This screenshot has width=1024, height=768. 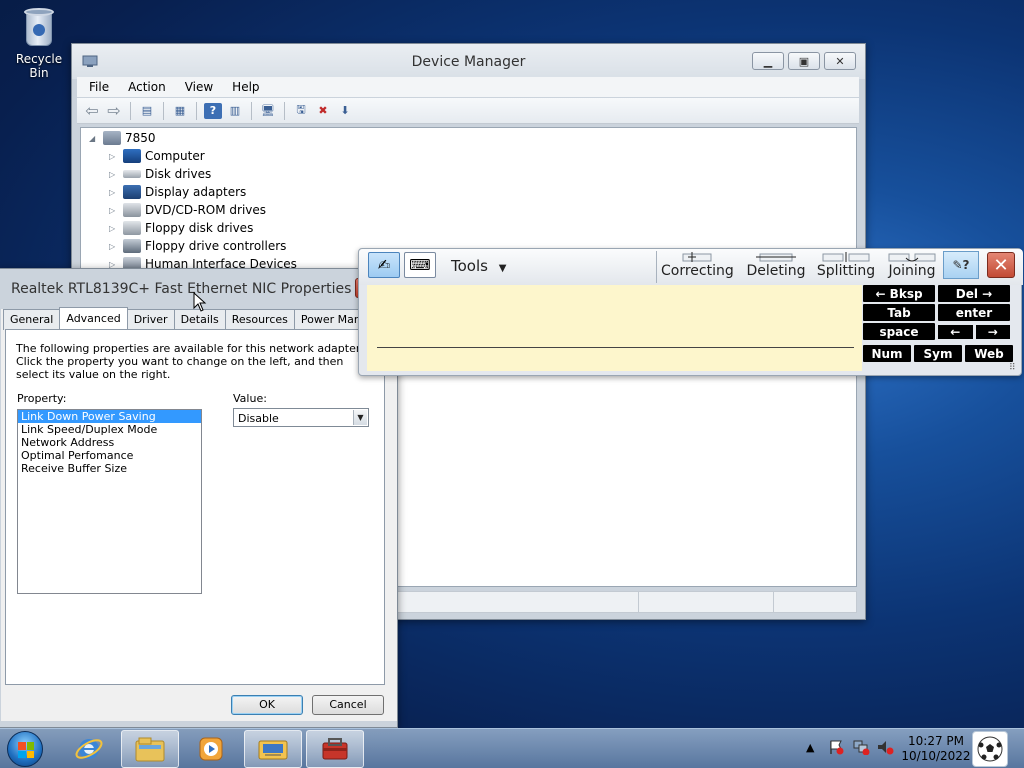 I want to click on device-manager-title: Device Manager, so click(x=468, y=62).